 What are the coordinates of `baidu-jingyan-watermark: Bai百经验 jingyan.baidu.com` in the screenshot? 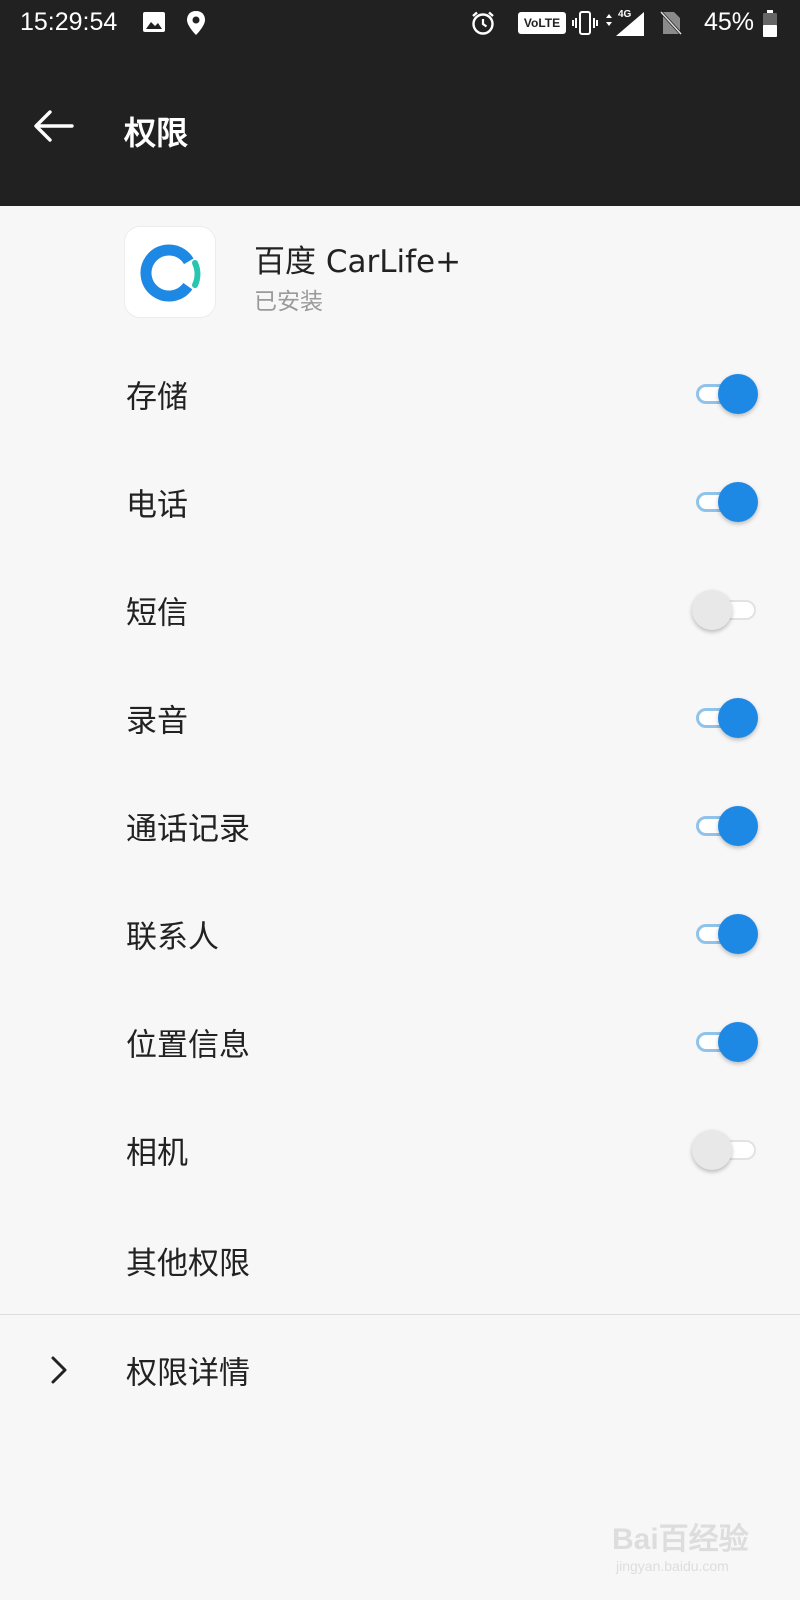 It's located at (687, 1537).